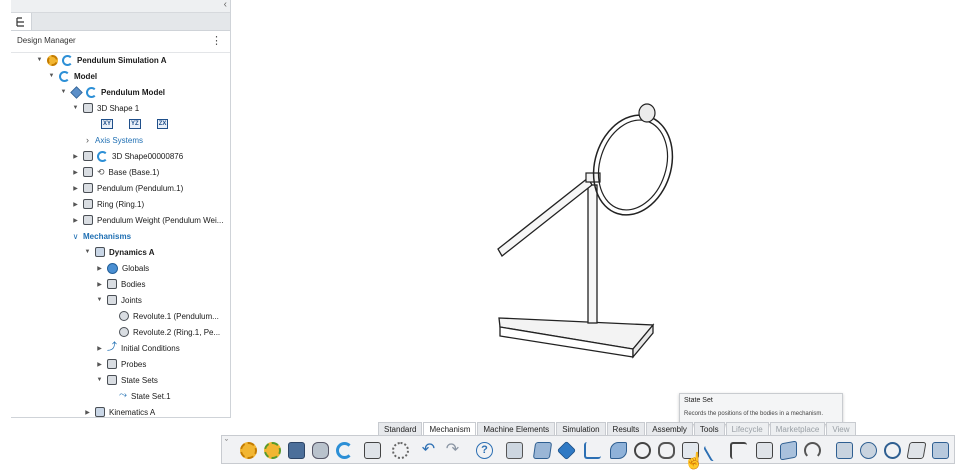 This screenshot has height=471, width=960. Describe the element at coordinates (400, 450) in the screenshot. I see `settings-icon` at that location.